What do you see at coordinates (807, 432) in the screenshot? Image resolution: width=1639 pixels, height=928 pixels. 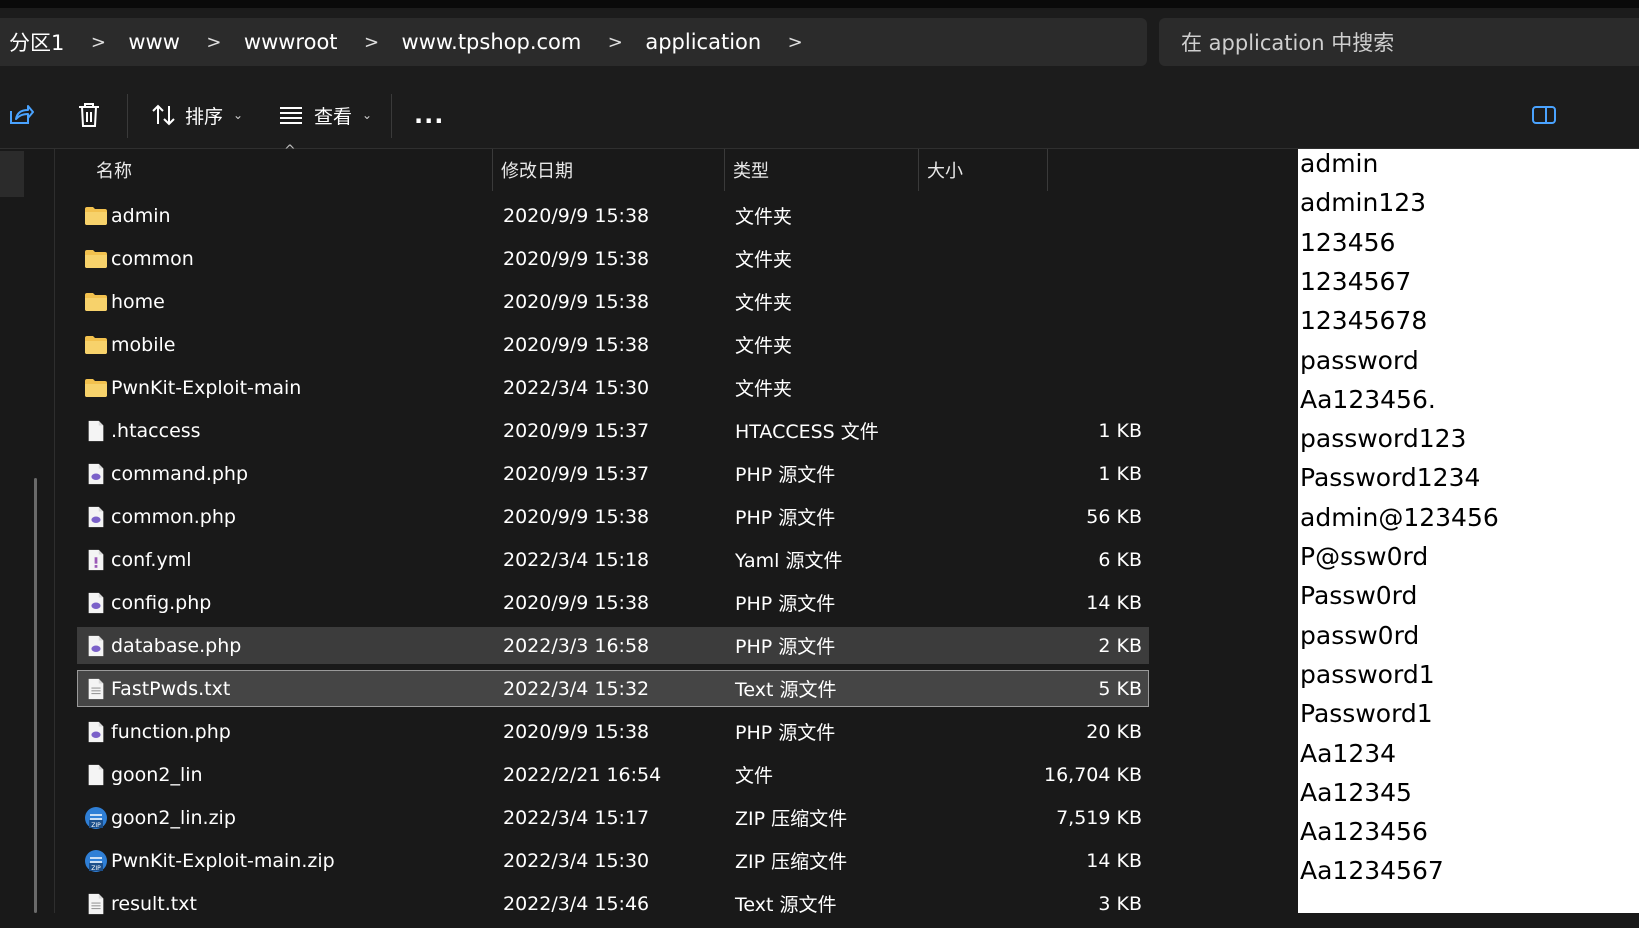 I see `file-type: HTACCESS 文件` at bounding box center [807, 432].